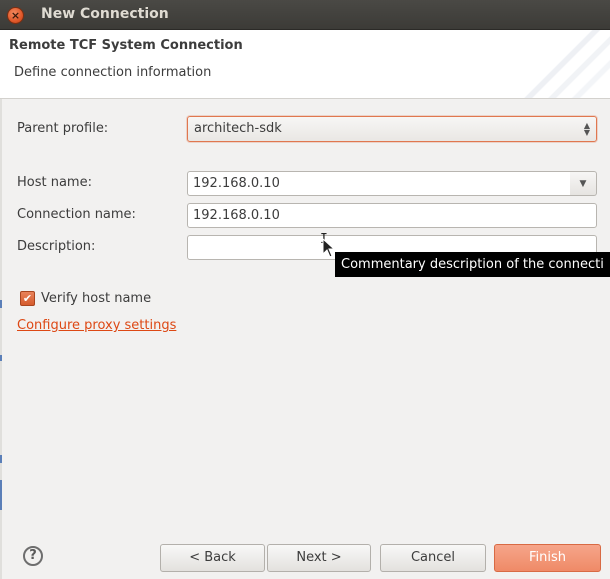 This screenshot has width=610, height=579. Describe the element at coordinates (126, 45) in the screenshot. I see `wizard-title: Remote TCF System Connection` at that location.